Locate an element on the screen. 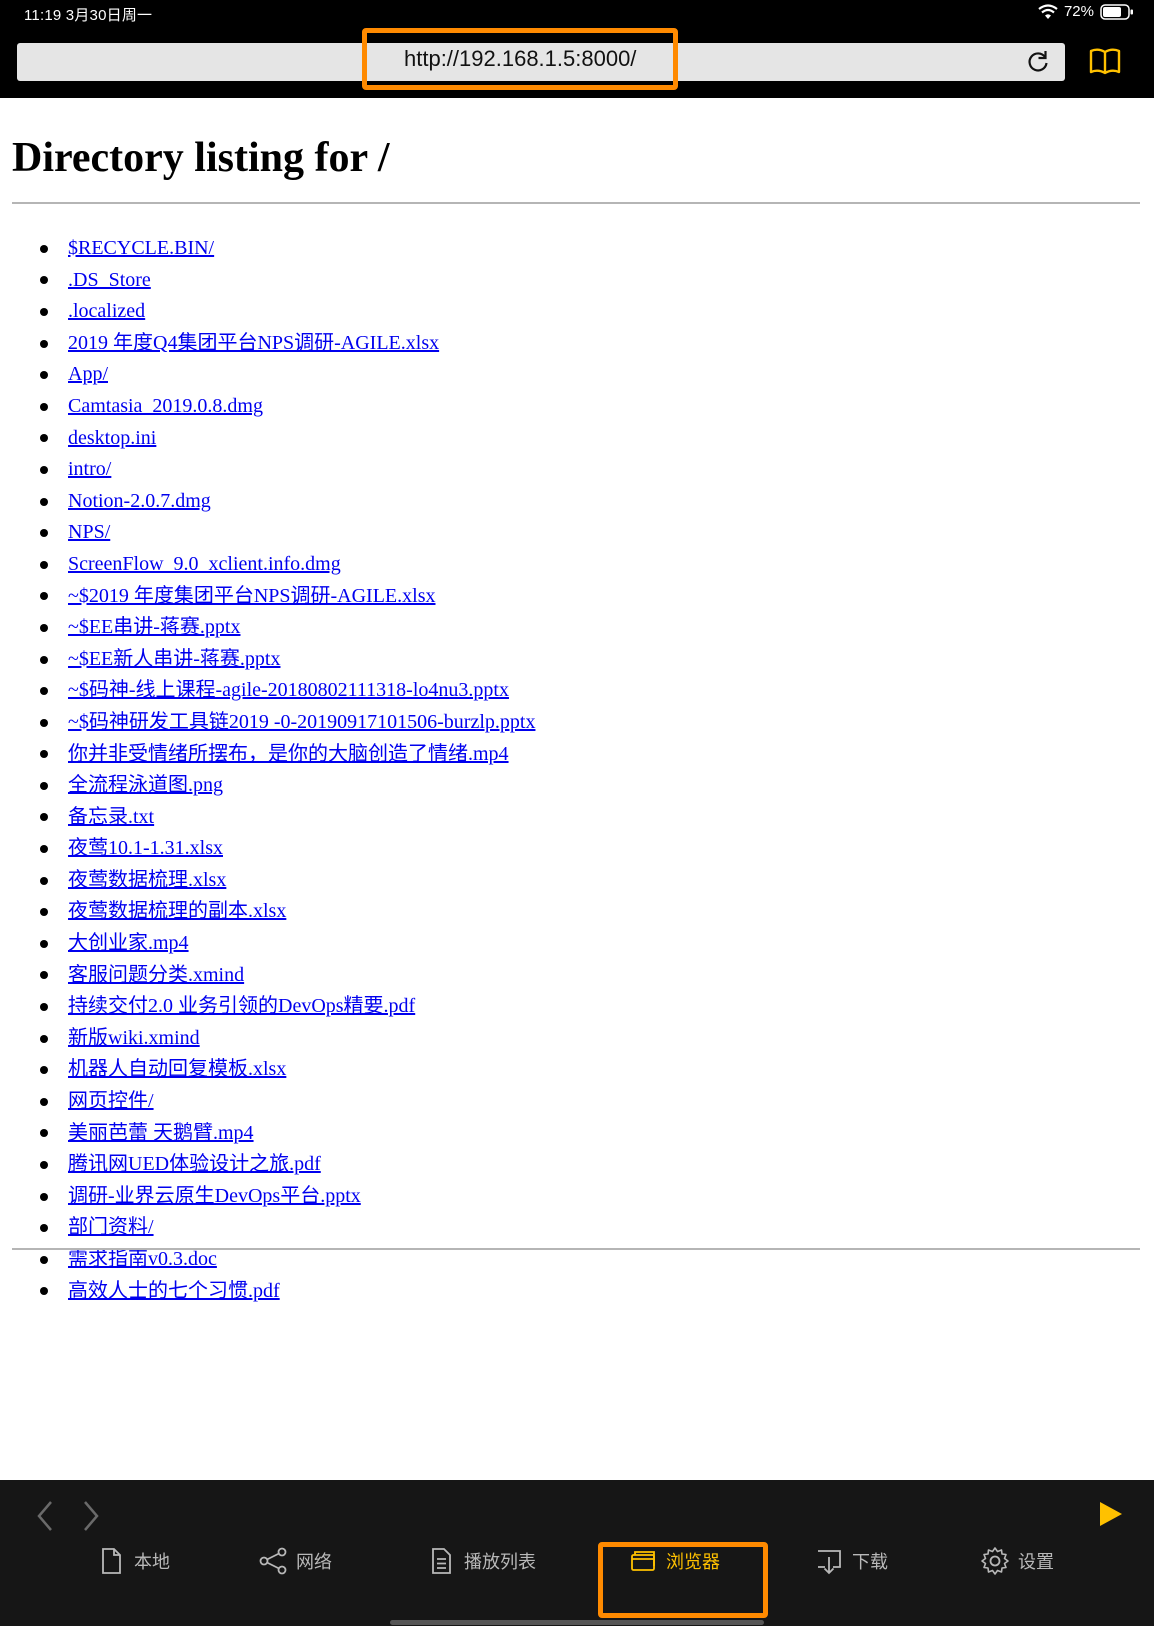  home-indicator is located at coordinates (577, 1622).